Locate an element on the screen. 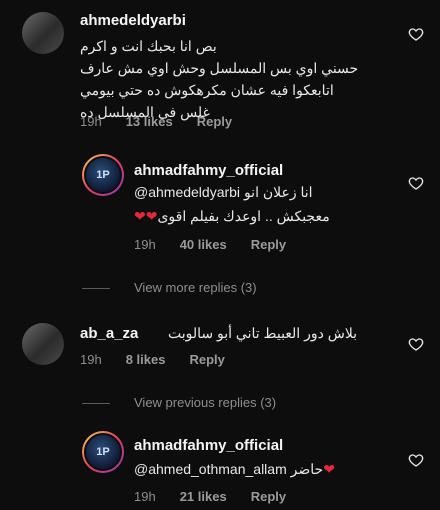  comment-meta: 19h 8 likes Reply is located at coordinates (164, 359).